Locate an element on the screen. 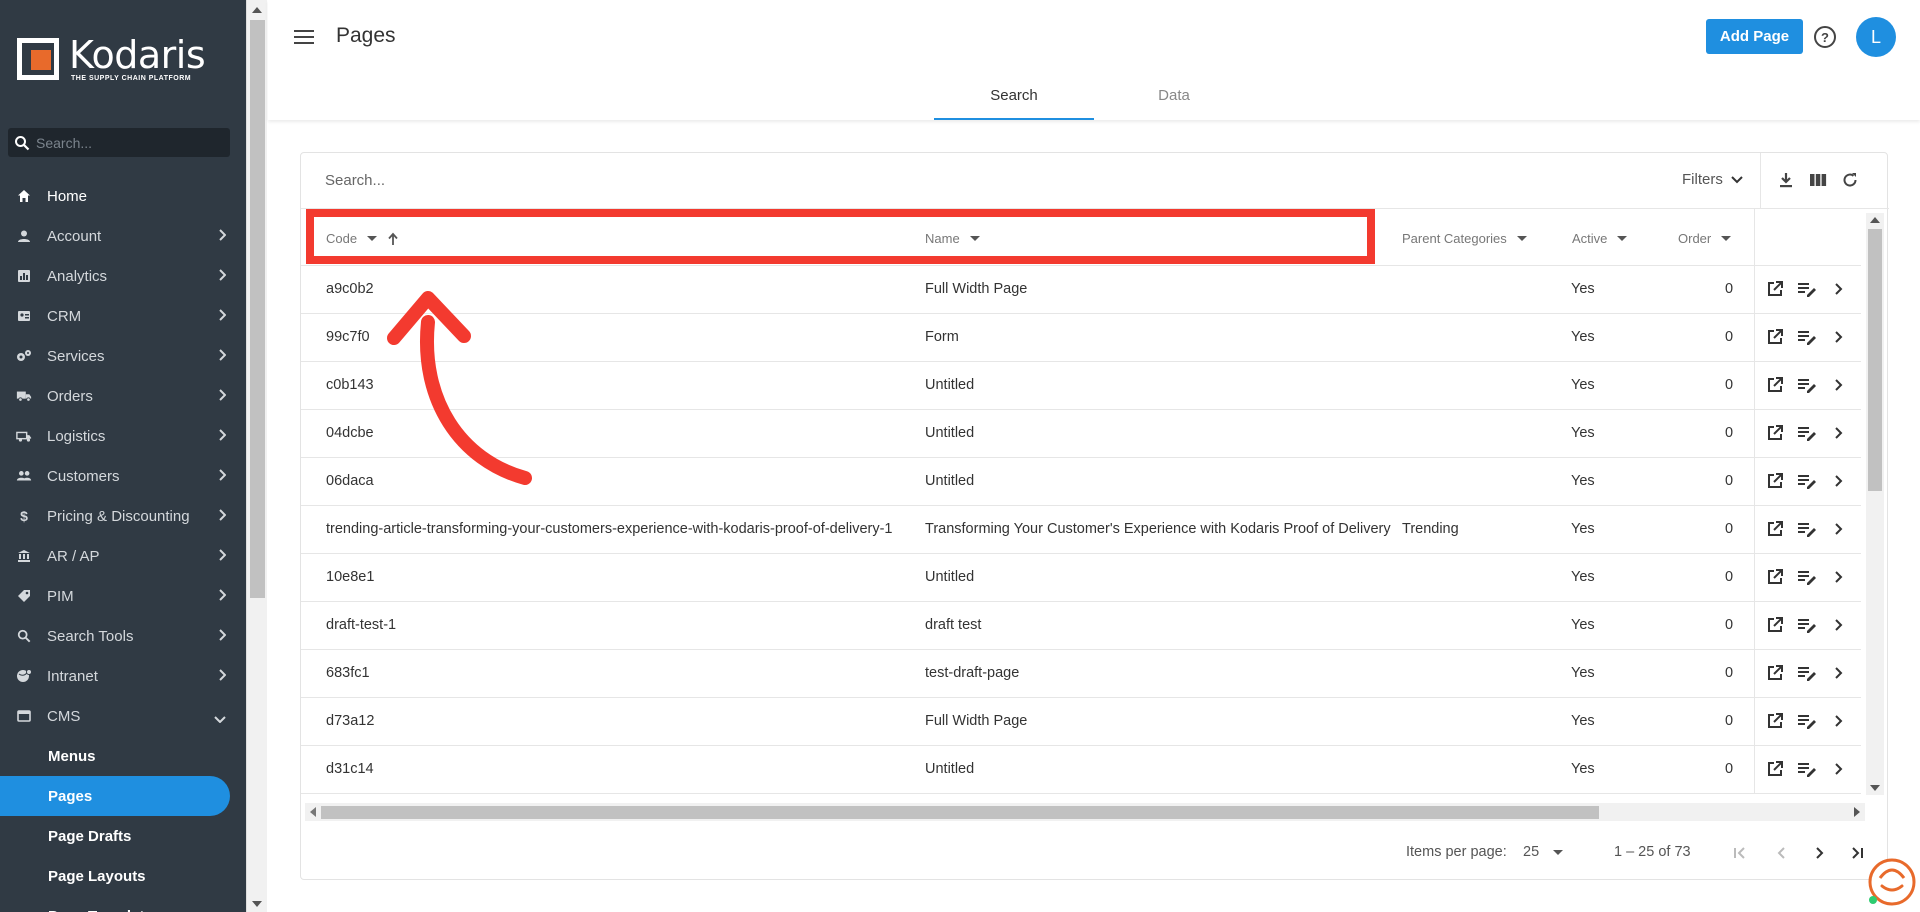 This screenshot has width=1920, height=912. help-icon: ? is located at coordinates (1825, 37).